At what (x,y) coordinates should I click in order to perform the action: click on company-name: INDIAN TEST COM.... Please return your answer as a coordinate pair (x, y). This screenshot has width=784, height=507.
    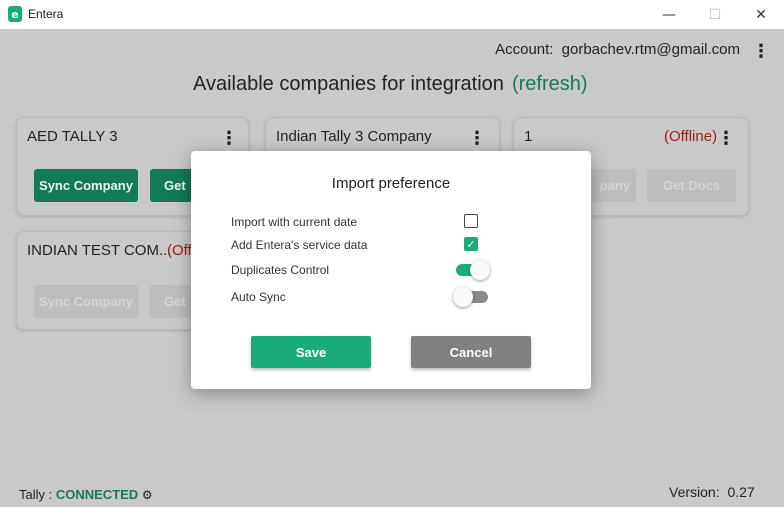
    Looking at the image, I should click on (99, 250).